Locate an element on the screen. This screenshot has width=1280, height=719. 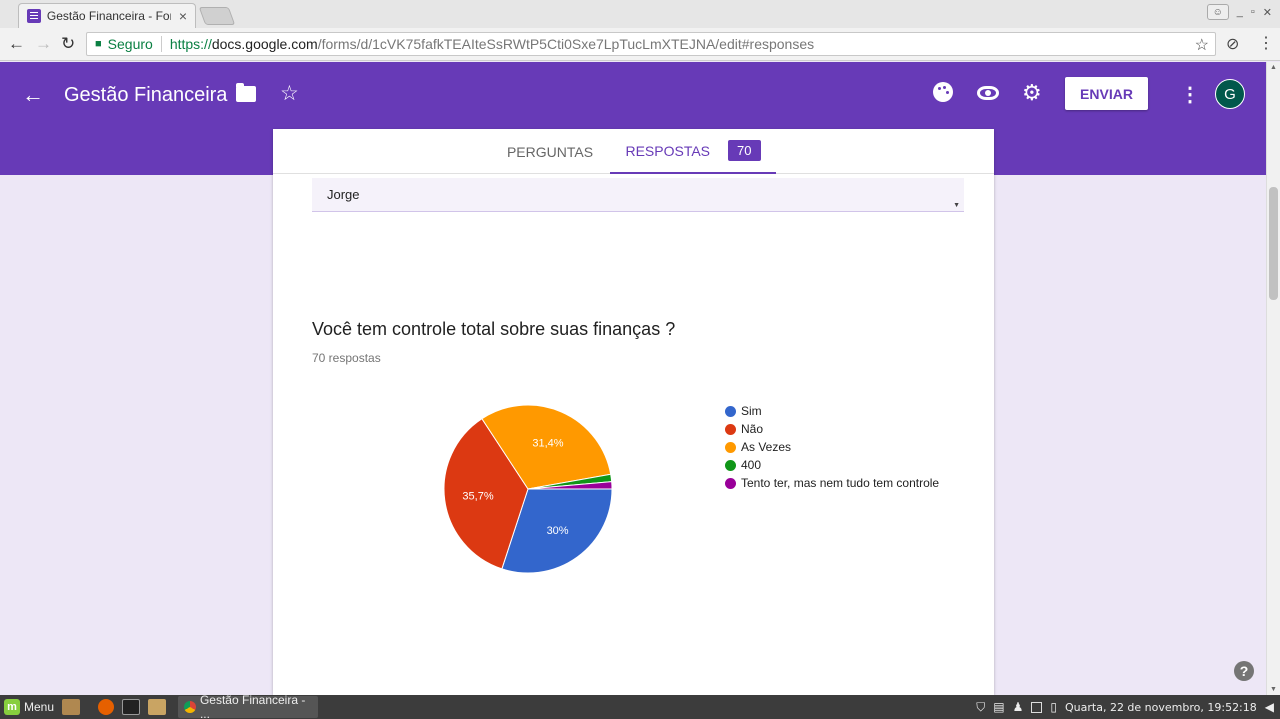
back-arrow-icon: ← is located at coordinates (33, 95).